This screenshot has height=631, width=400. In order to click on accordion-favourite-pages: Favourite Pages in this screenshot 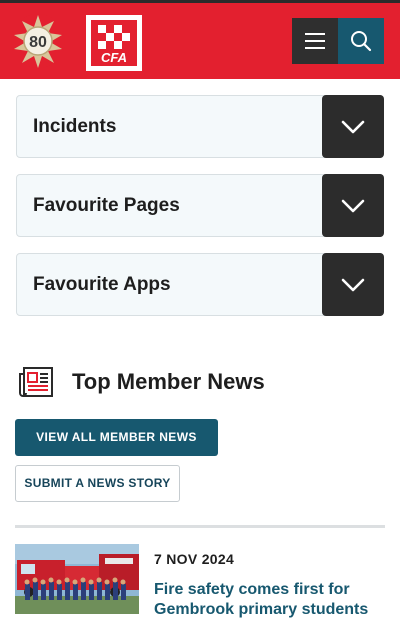, I will do `click(200, 205)`.